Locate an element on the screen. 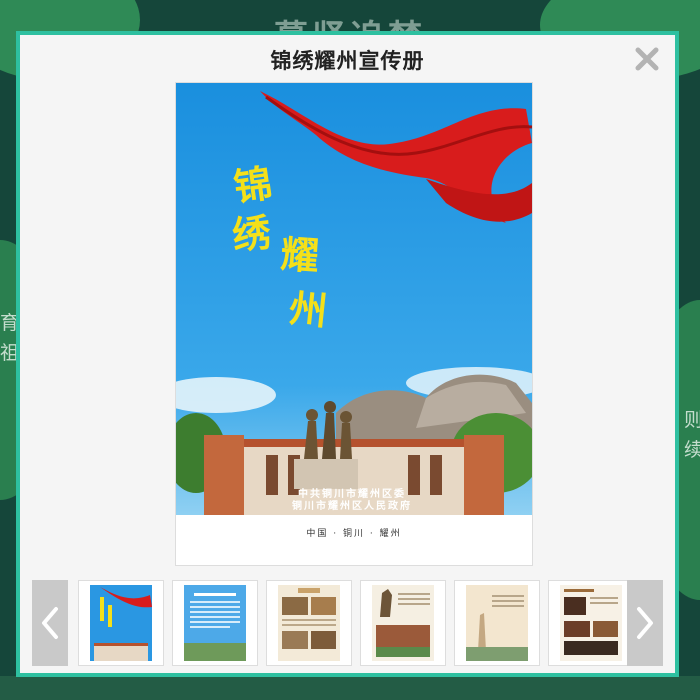 The width and height of the screenshot is (700, 700). next-page-button is located at coordinates (645, 623).